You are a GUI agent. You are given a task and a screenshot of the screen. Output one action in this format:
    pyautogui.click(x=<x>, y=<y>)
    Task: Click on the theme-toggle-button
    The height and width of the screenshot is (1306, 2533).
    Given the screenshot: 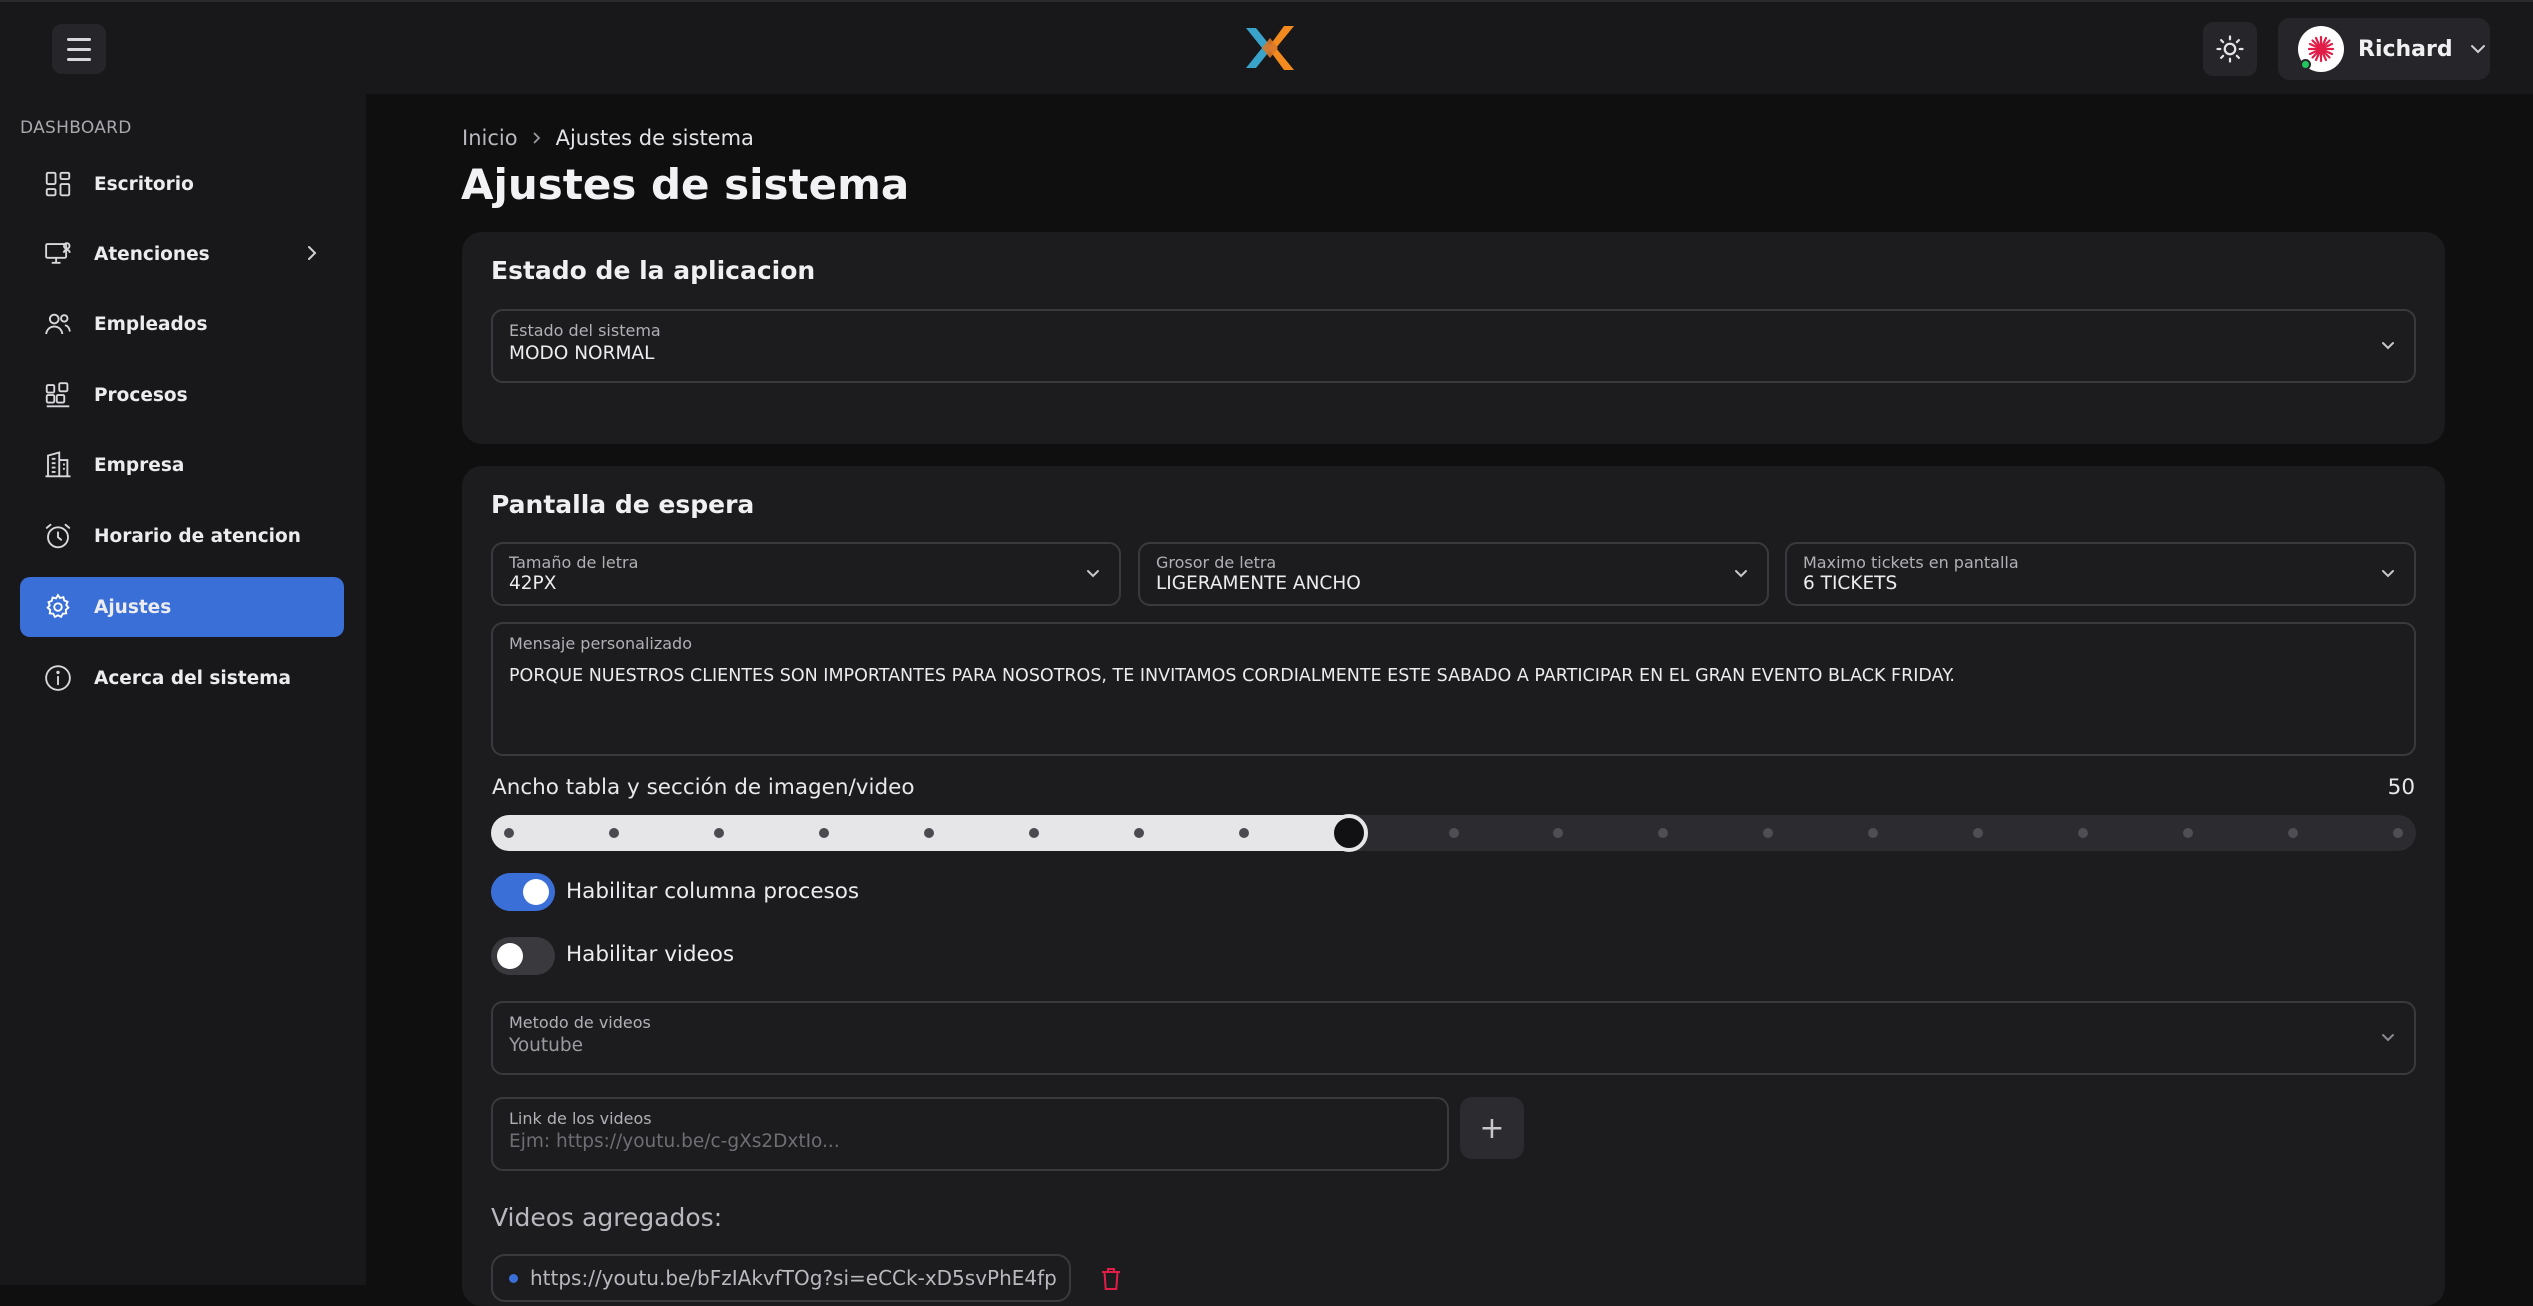 What is the action you would take?
    pyautogui.click(x=2230, y=49)
    